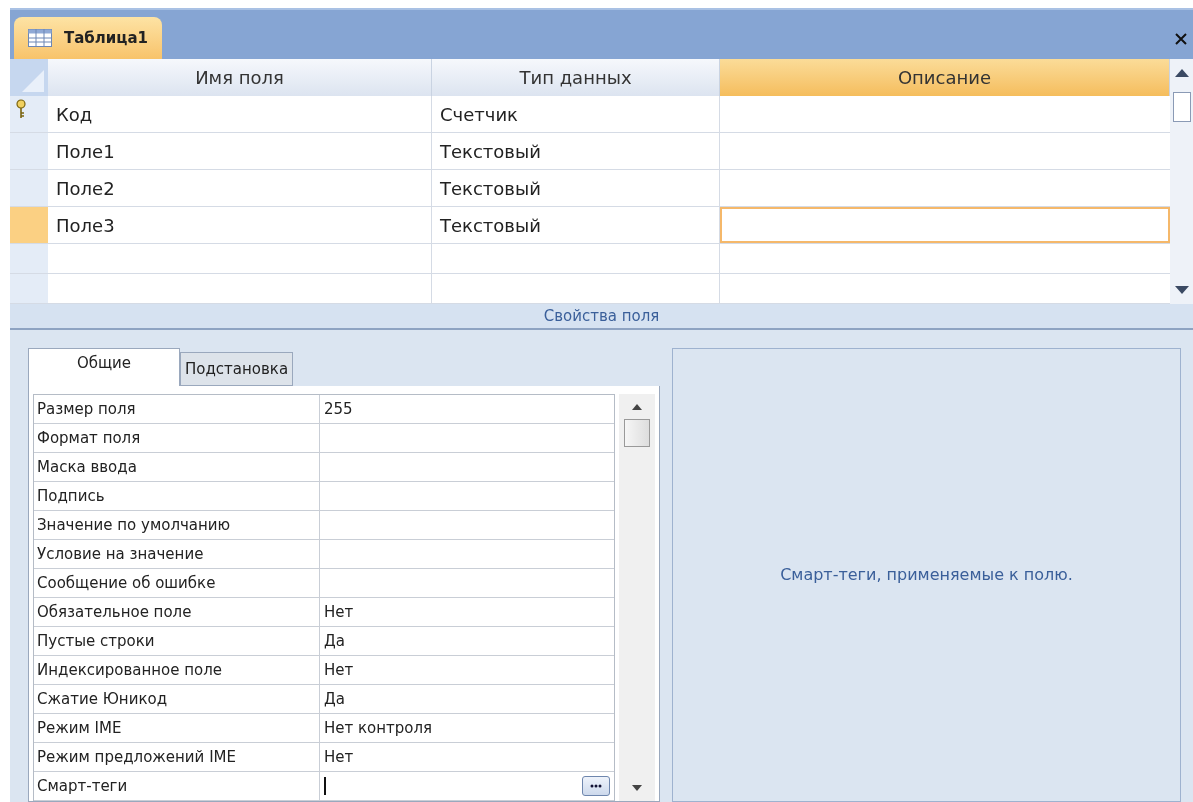  I want to click on property-label: Маска ввода, so click(177, 467).